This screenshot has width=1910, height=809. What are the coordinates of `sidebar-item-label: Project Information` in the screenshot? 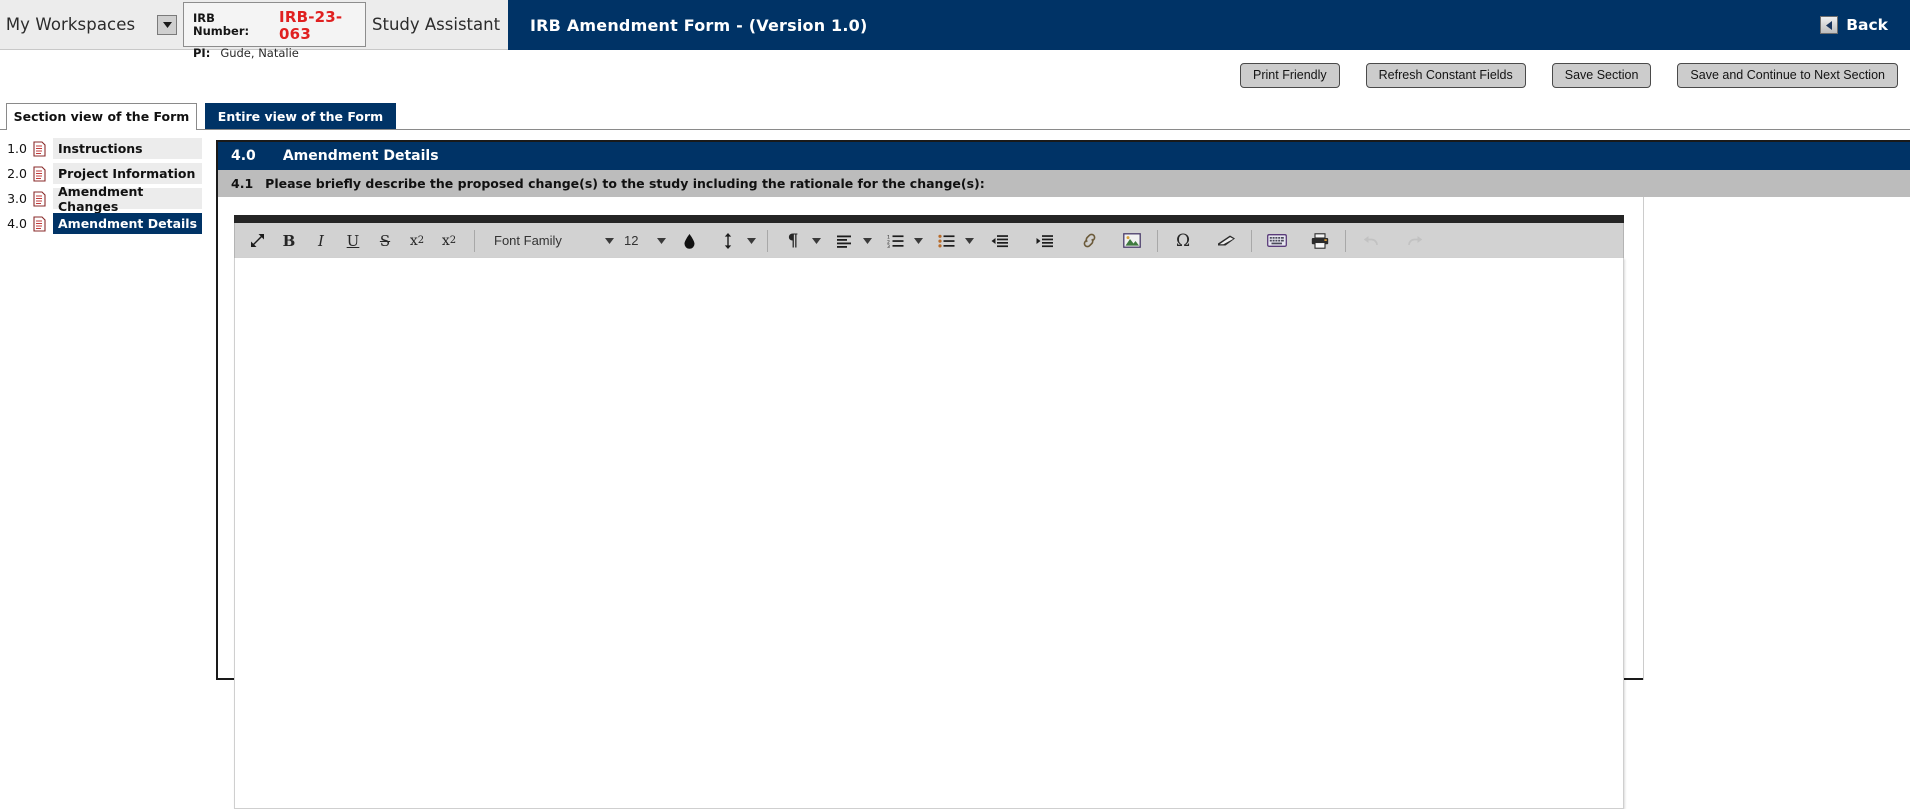 It's located at (127, 173).